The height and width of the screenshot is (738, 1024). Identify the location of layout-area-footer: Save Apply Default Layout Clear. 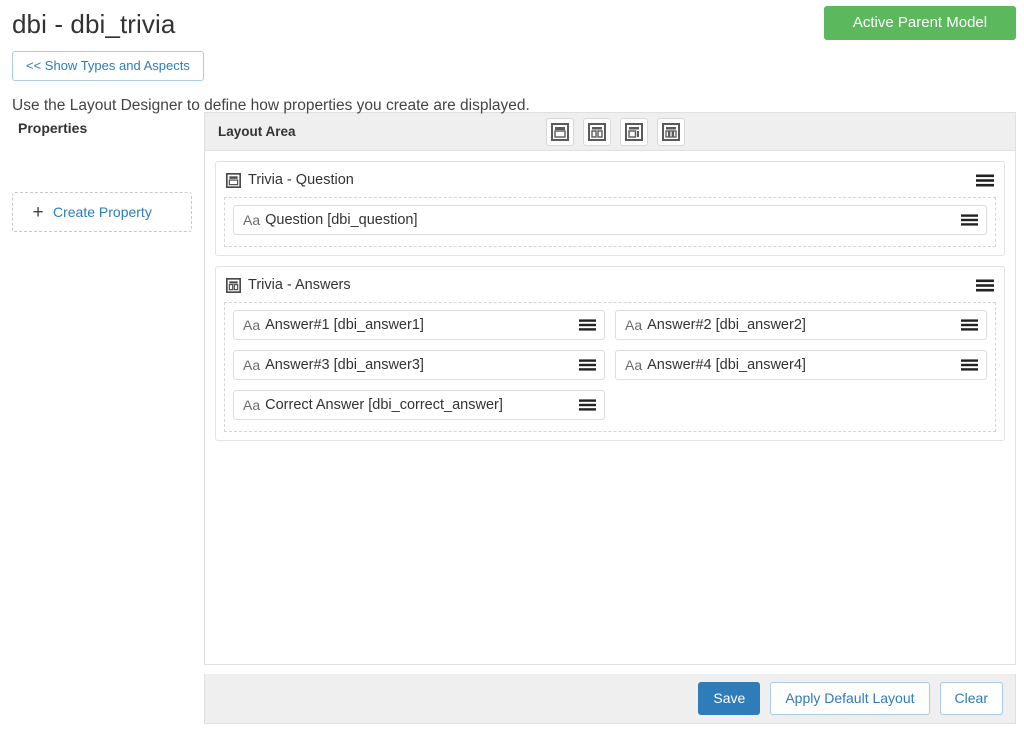
(610, 699).